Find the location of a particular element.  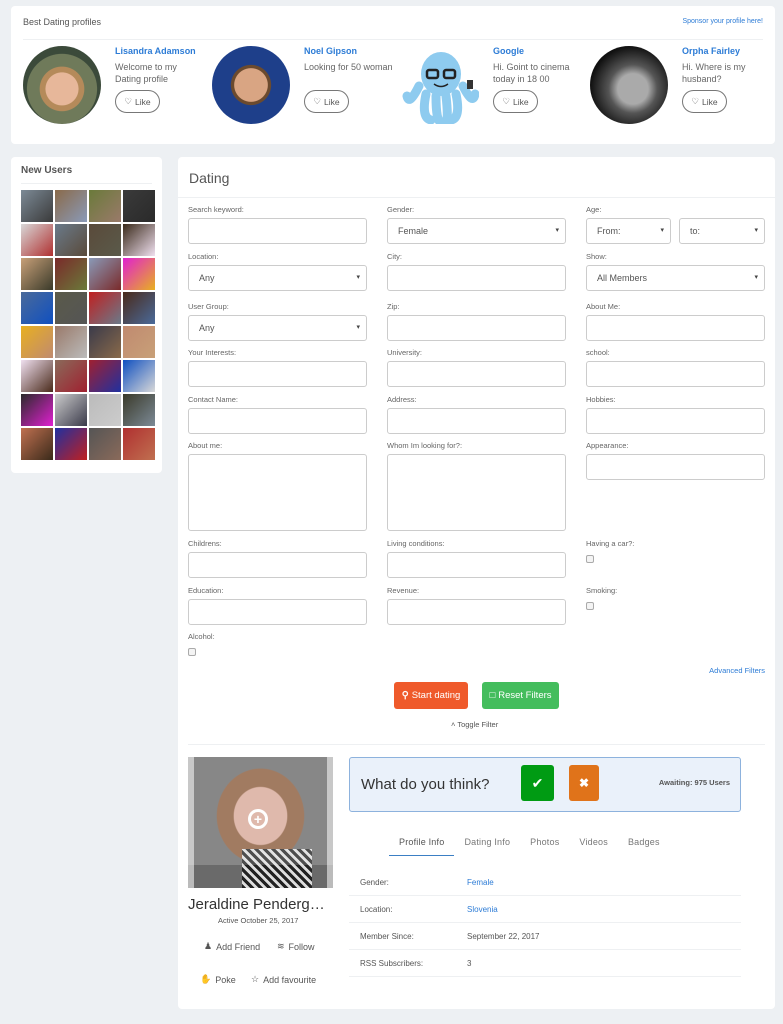

gender-select: Female is located at coordinates (476, 231).